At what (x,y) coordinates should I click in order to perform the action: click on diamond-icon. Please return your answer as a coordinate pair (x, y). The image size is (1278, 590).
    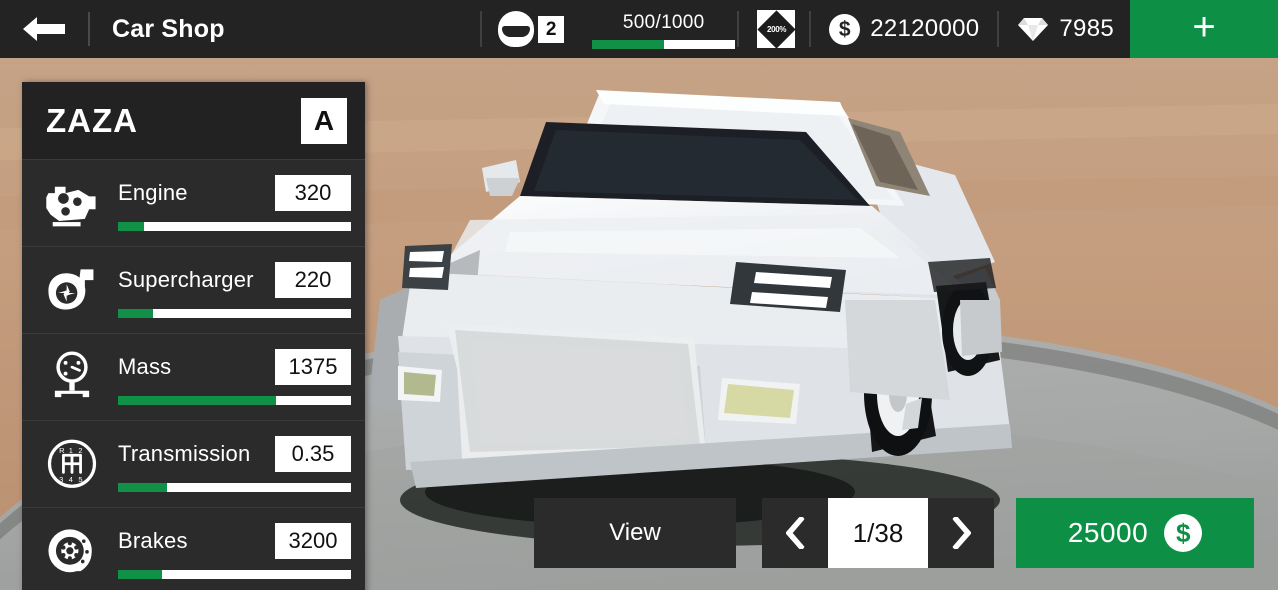
    Looking at the image, I should click on (1033, 29).